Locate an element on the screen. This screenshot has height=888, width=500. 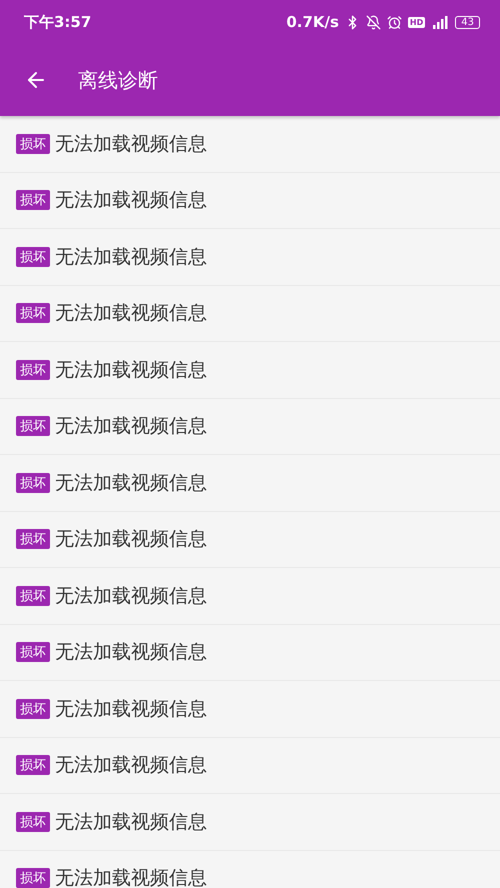
status-time: 下午3:57 is located at coordinates (58, 22).